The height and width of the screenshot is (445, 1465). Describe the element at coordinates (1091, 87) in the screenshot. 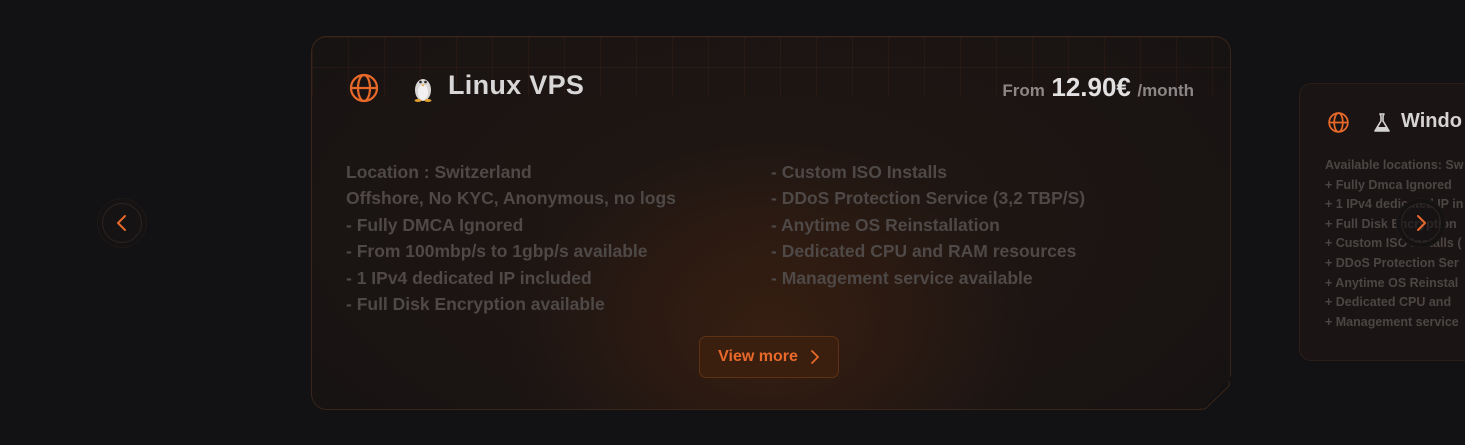

I see `price-amount: 12.90€` at that location.